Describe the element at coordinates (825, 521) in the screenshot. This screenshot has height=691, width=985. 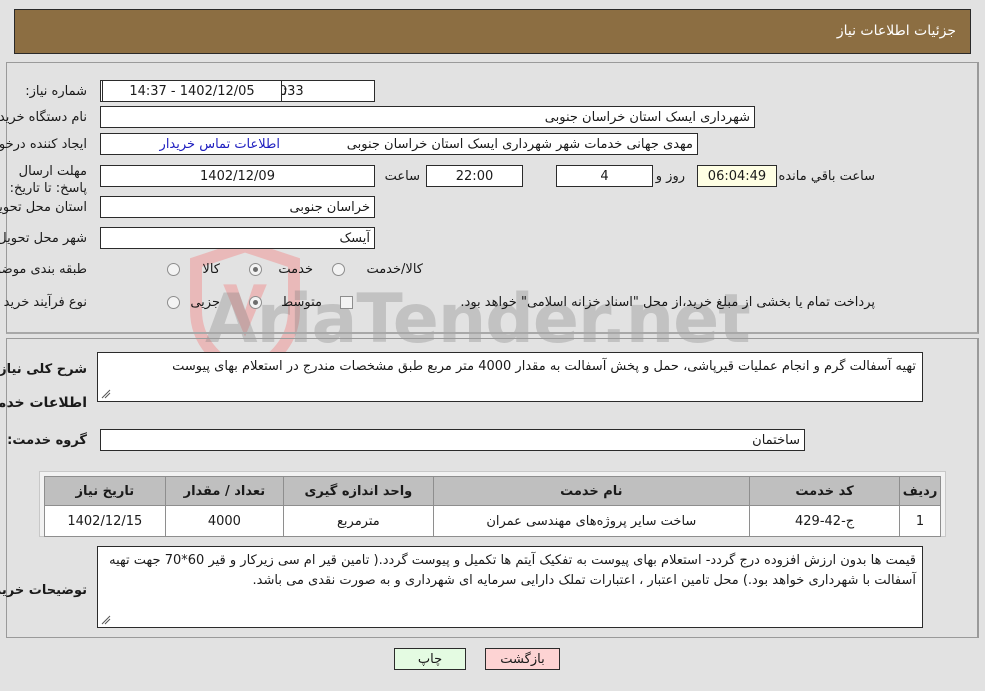
I see `cell-service-code: ج-42-429` at that location.